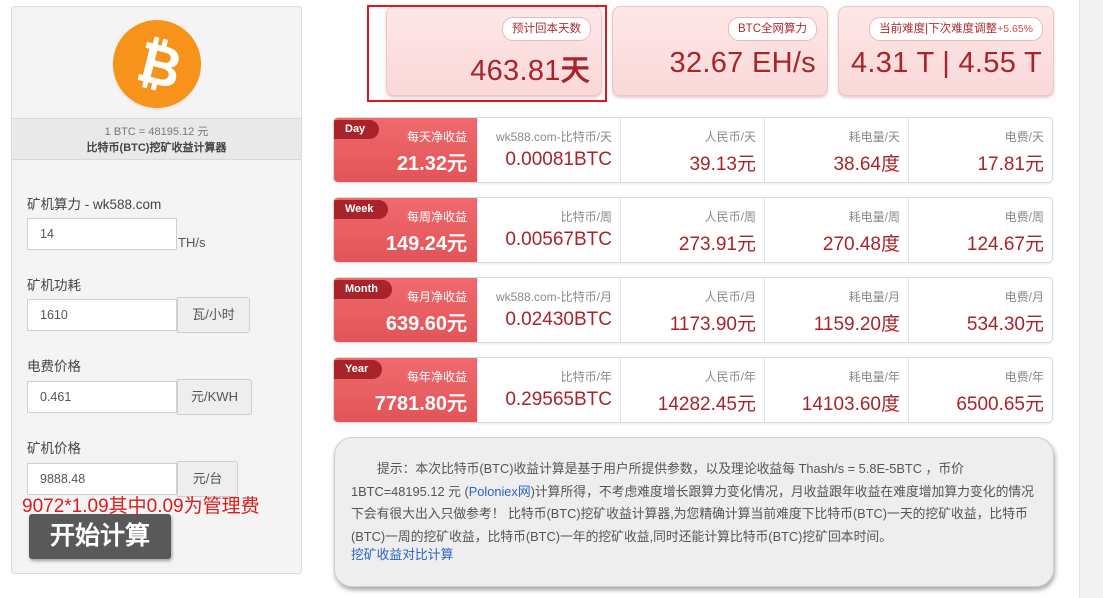 The width and height of the screenshot is (1103, 598). Describe the element at coordinates (874, 297) in the screenshot. I see `power-usage-label: 耗电量/月` at that location.